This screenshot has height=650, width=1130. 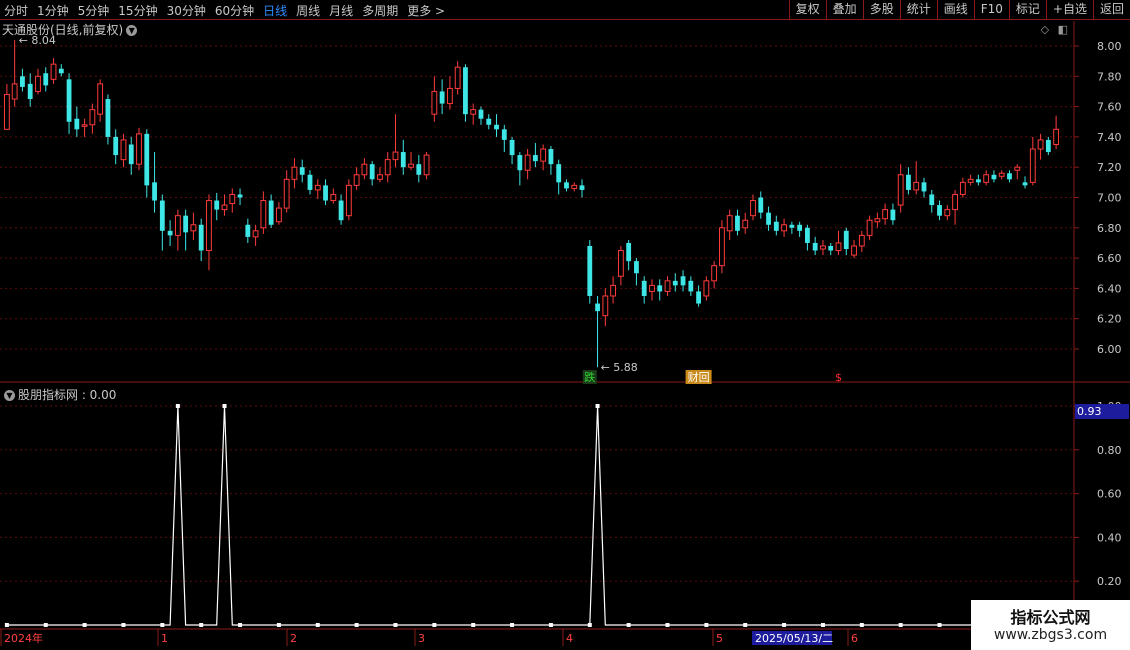 I want to click on price-tick-label: 6.40, so click(x=1109, y=288).